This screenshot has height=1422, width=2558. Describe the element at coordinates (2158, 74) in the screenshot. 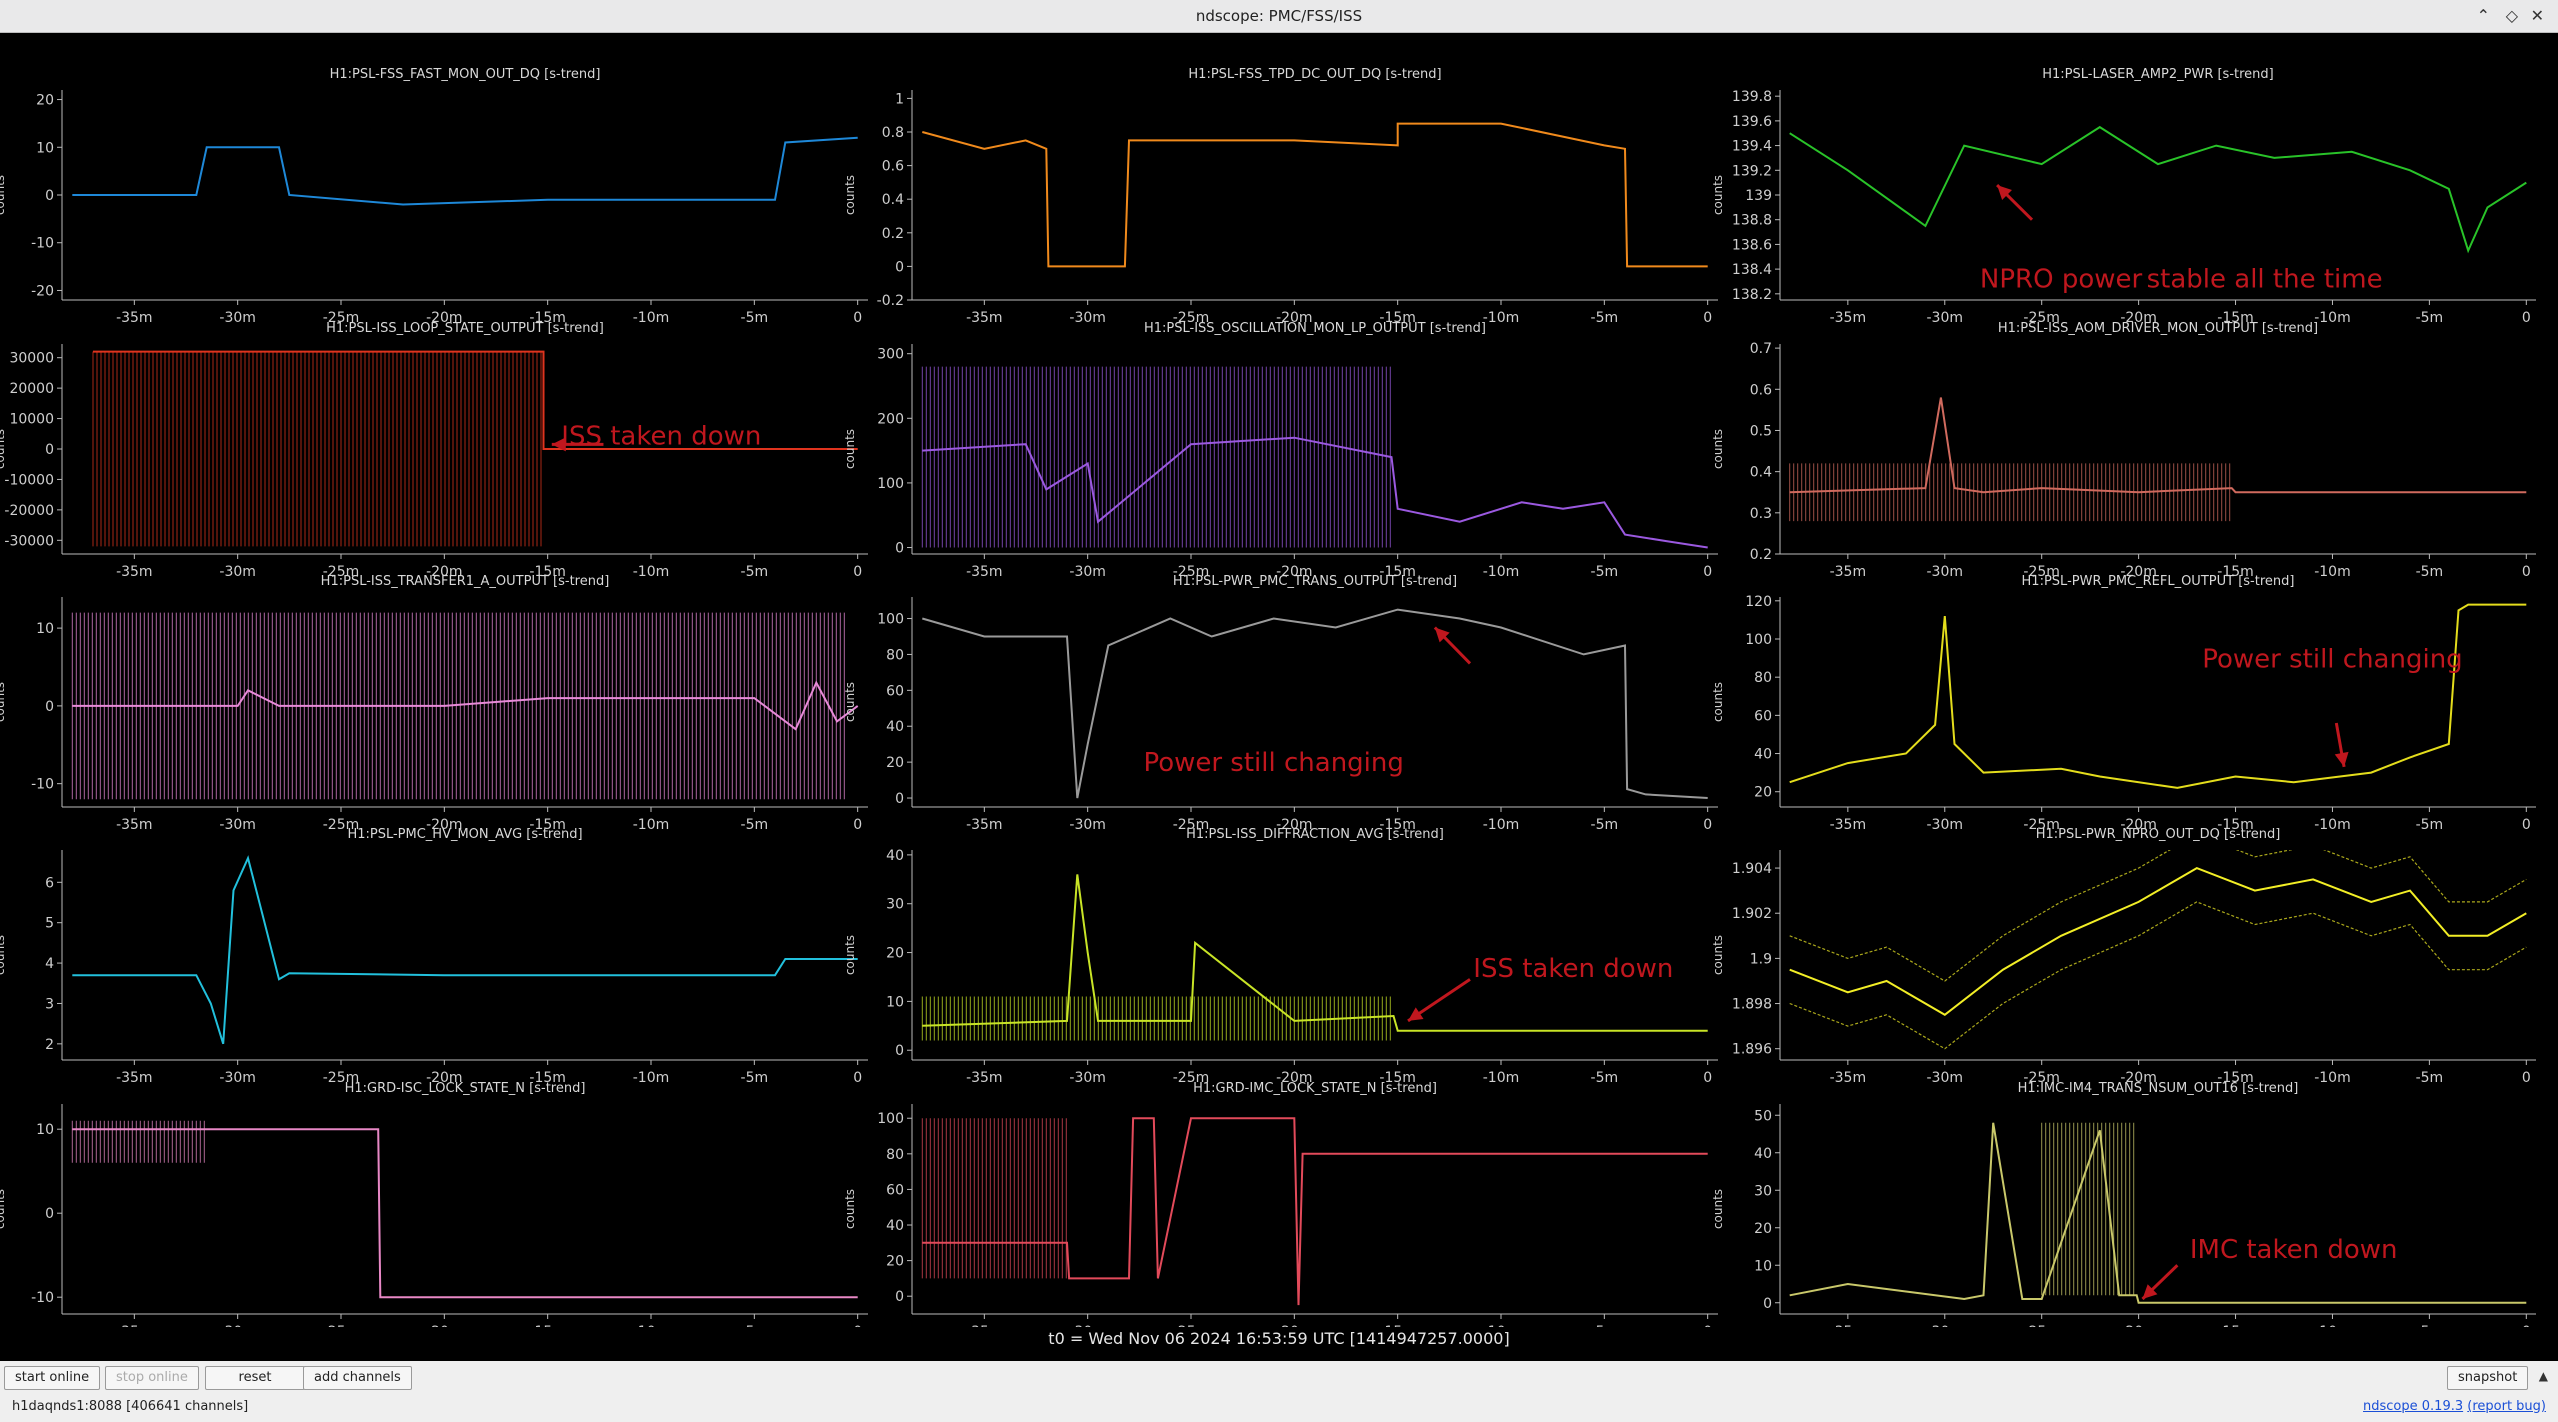

I see `plot-title: H1:PSL-LASER_AMP2_PWR [s-trend]` at that location.